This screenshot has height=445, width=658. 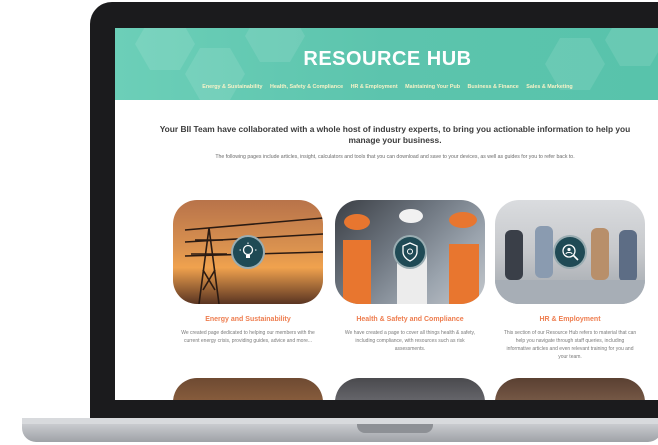 What do you see at coordinates (432, 87) in the screenshot?
I see `nav-item-maintaining-pub: Maintaining Your Pub` at bounding box center [432, 87].